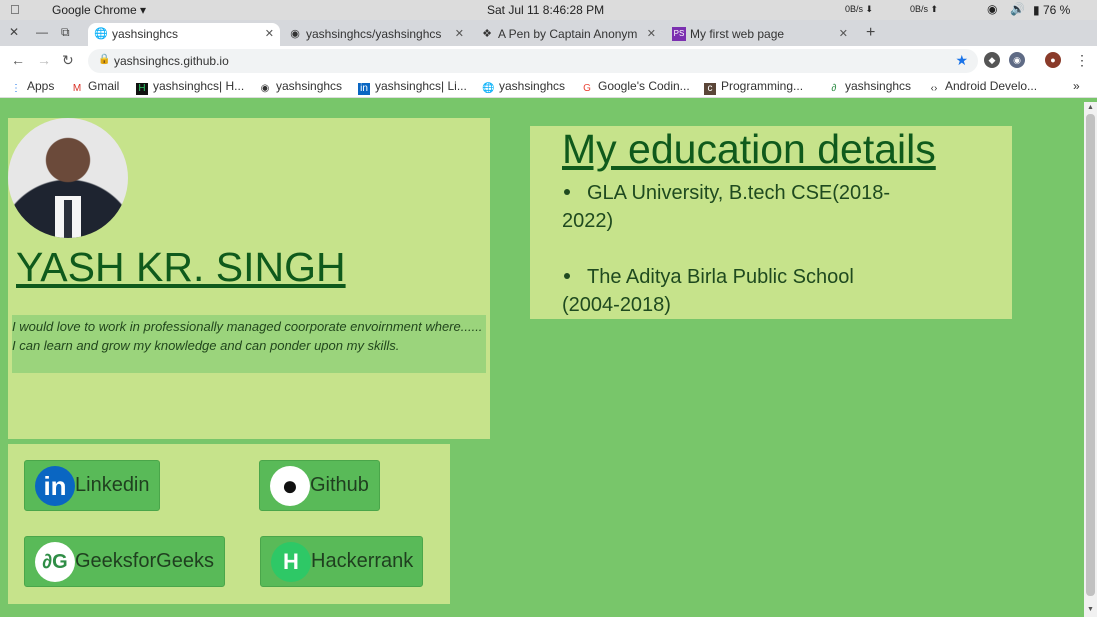 The width and height of the screenshot is (1097, 617). Describe the element at coordinates (41, 86) in the screenshot. I see `bookmark-label: Apps` at that location.